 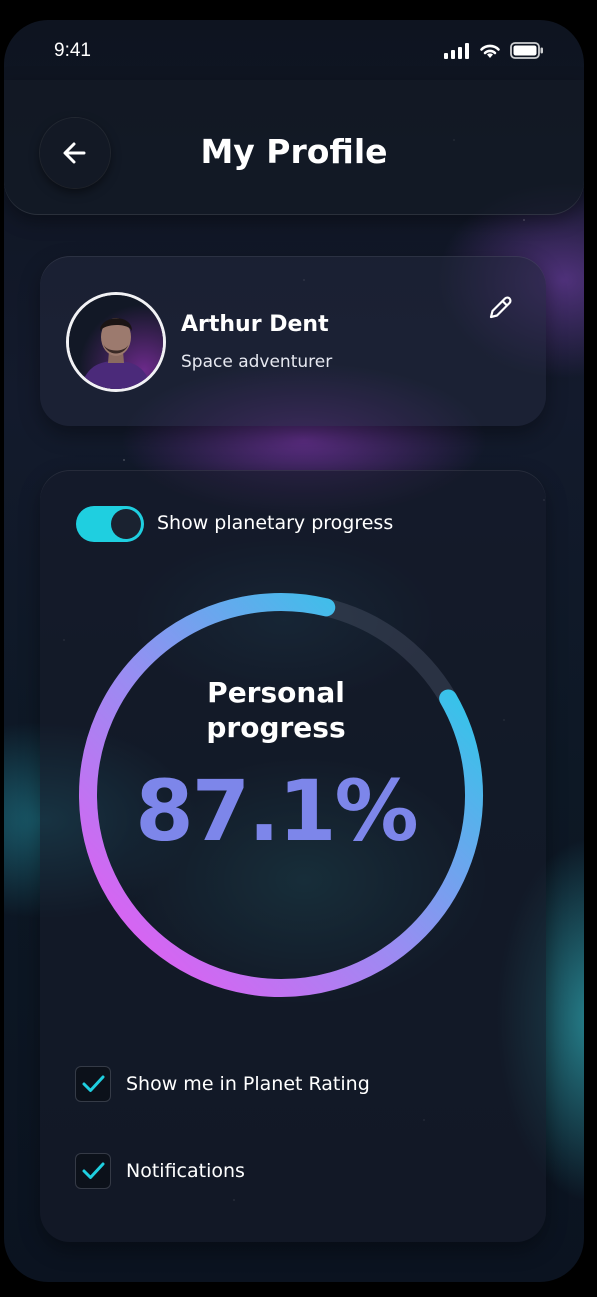 I want to click on battery-icon, so click(x=526, y=50).